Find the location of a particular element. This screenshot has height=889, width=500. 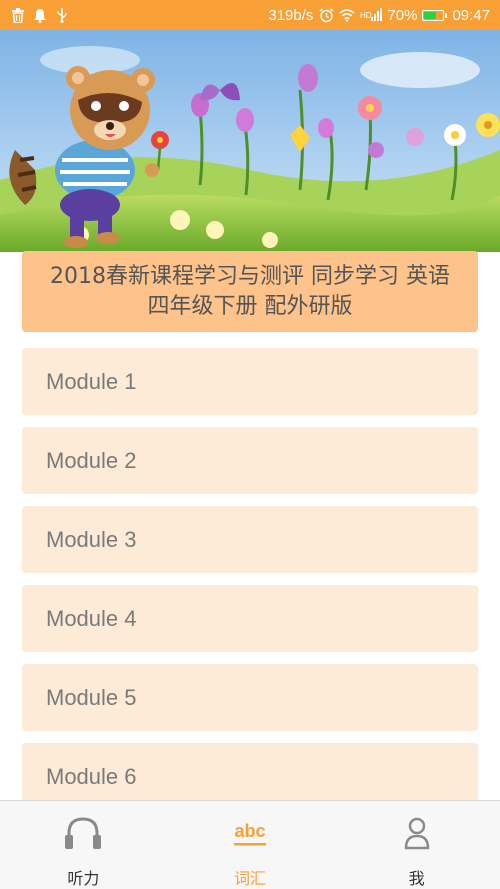

module-label: Module 6 is located at coordinates (91, 776).